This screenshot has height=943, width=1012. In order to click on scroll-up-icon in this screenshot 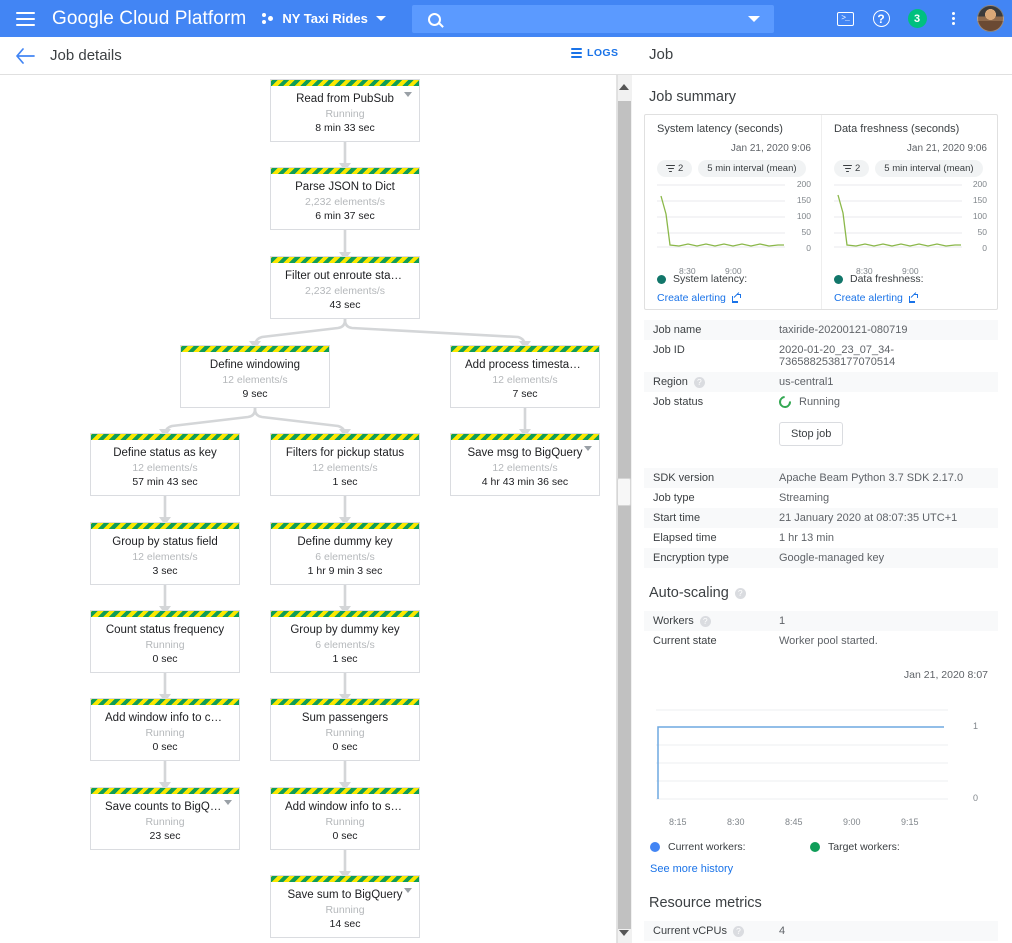, I will do `click(624, 87)`.